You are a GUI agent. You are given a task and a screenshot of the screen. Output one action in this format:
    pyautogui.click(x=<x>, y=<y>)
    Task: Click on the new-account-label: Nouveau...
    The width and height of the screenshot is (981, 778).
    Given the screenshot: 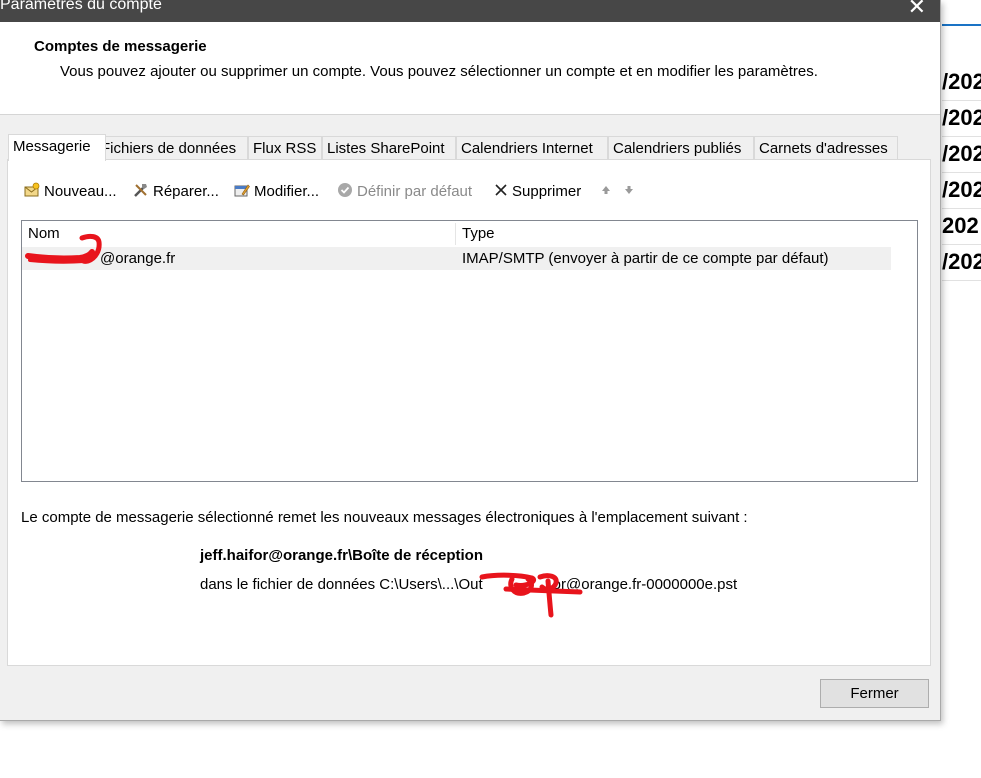 What is the action you would take?
    pyautogui.click(x=80, y=191)
    